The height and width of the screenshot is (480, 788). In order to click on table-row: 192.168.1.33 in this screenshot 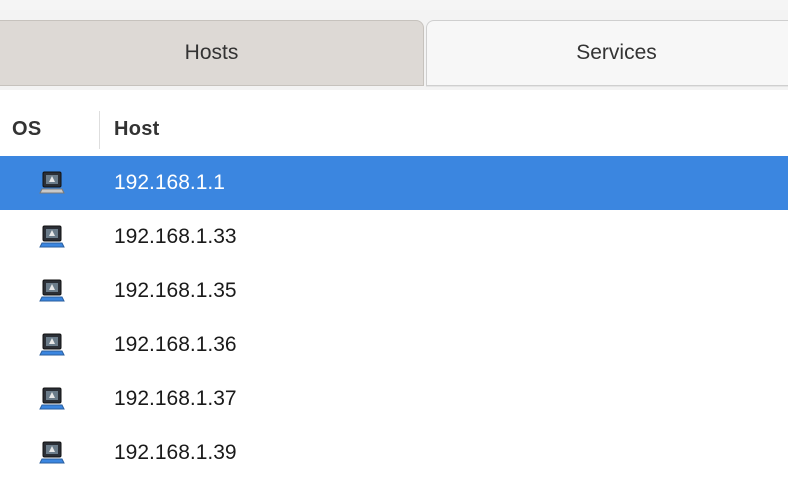, I will do `click(394, 237)`.